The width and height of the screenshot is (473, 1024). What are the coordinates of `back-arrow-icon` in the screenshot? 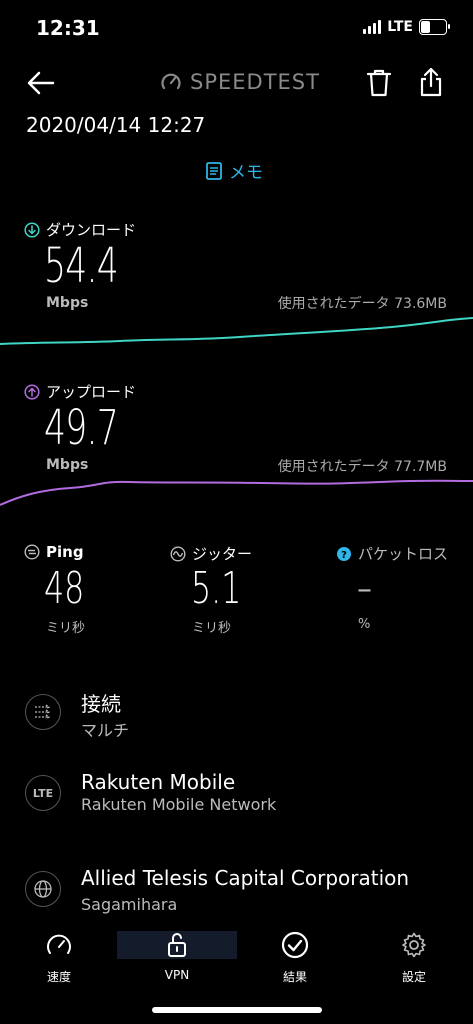 It's located at (41, 83).